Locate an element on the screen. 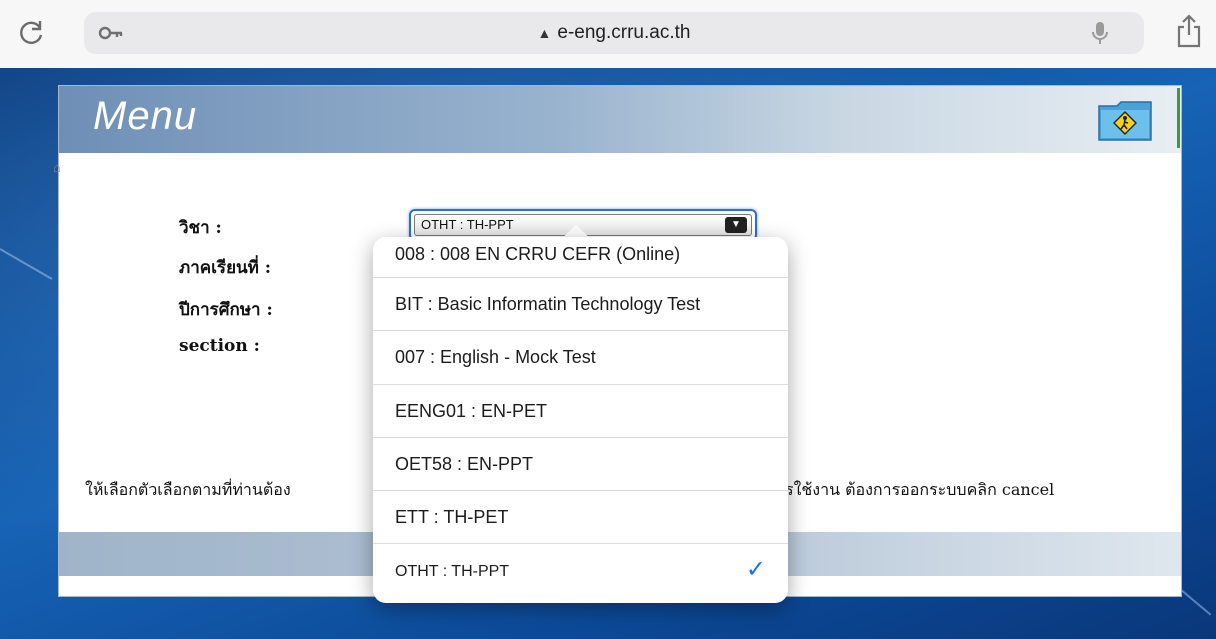  option-item: OET58 : EN-PPT is located at coordinates (580, 465).